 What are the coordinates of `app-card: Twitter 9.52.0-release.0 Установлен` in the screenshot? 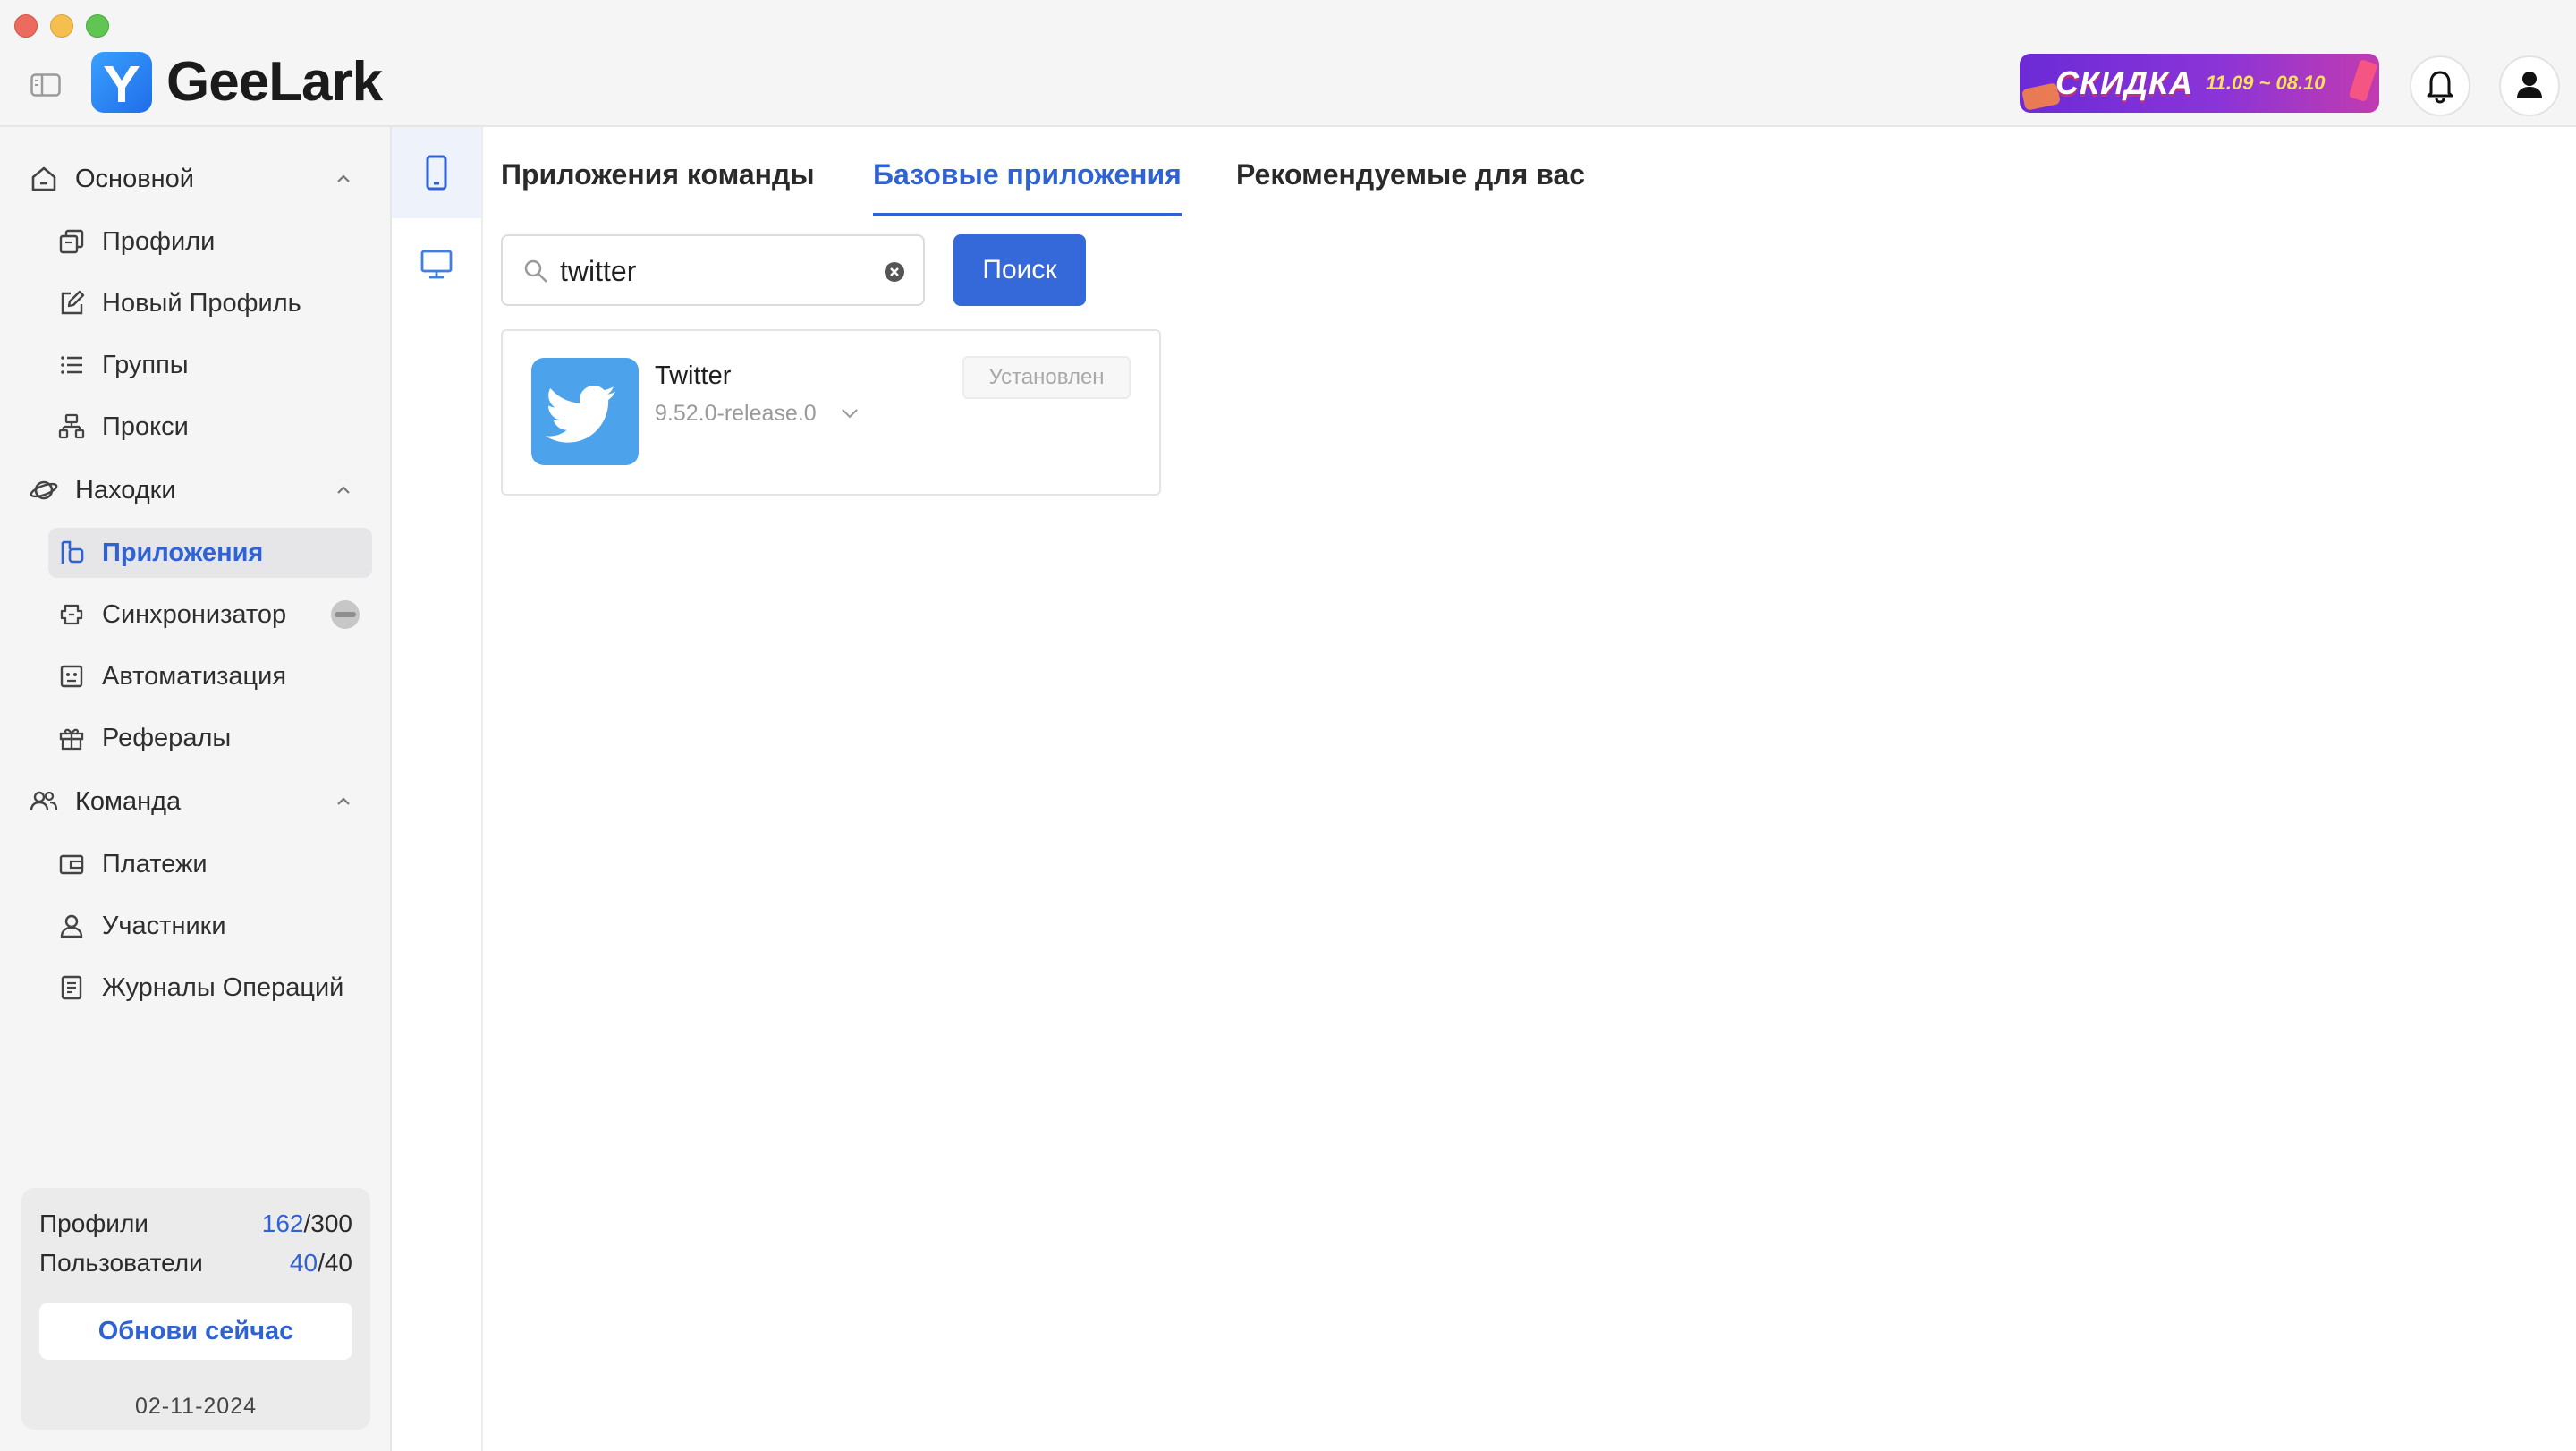 It's located at (831, 412).